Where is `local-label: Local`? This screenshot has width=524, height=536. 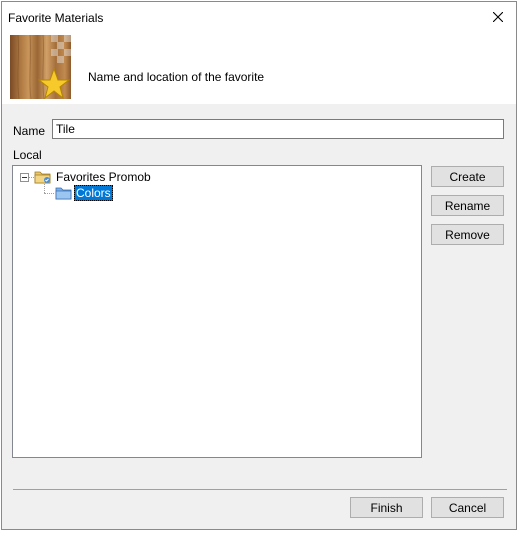
local-label: Local is located at coordinates (27, 155).